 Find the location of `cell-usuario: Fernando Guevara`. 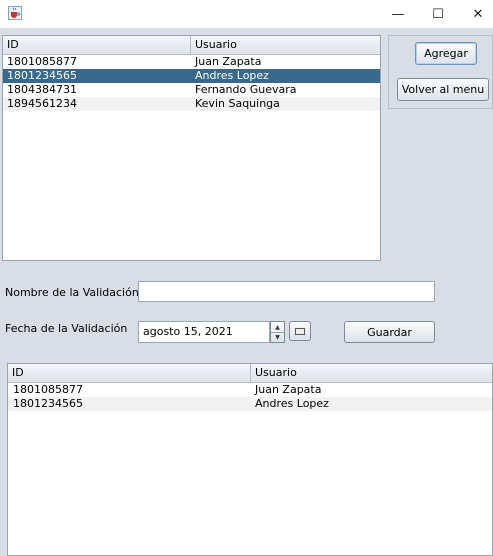

cell-usuario: Fernando Guevara is located at coordinates (246, 89).